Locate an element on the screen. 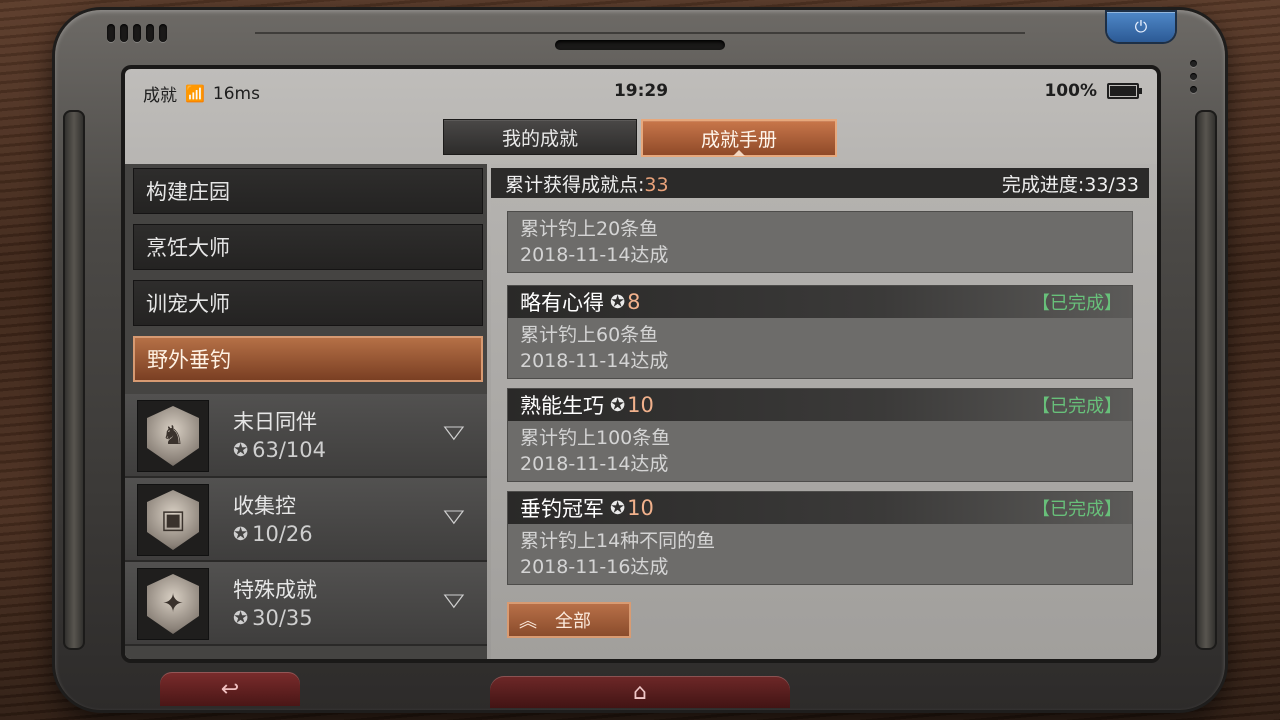 This screenshot has height=720, width=1280. group-name: 收集控 is located at coordinates (264, 506).